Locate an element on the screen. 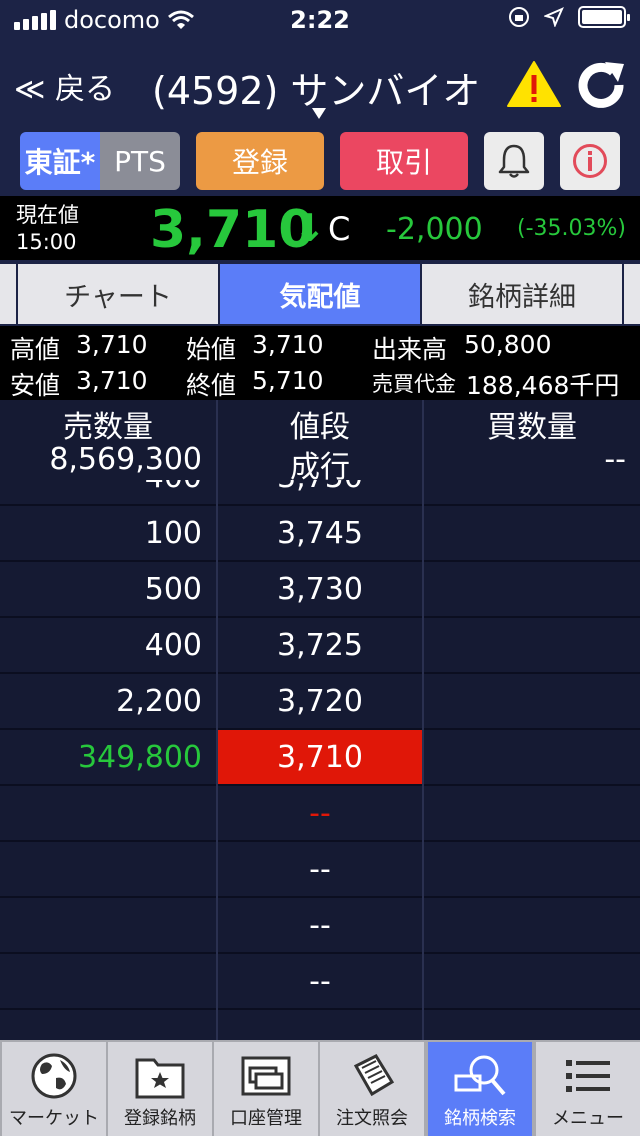 This screenshot has width=640, height=1136. book-row-current: 349,800 3,710 is located at coordinates (320, 758).